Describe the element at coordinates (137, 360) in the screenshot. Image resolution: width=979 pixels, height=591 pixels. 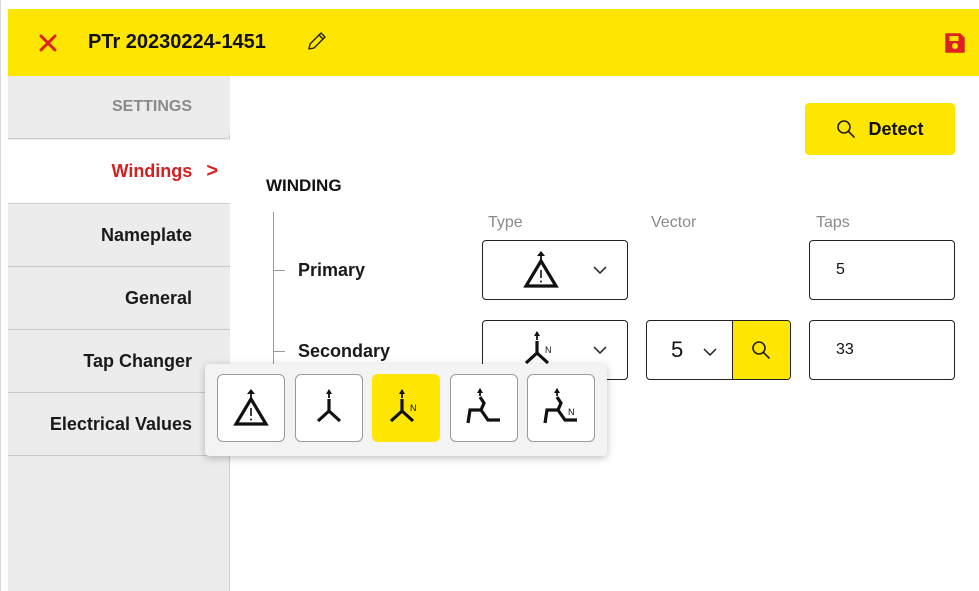
I see `sidebar-item-label: Tap Changer` at that location.